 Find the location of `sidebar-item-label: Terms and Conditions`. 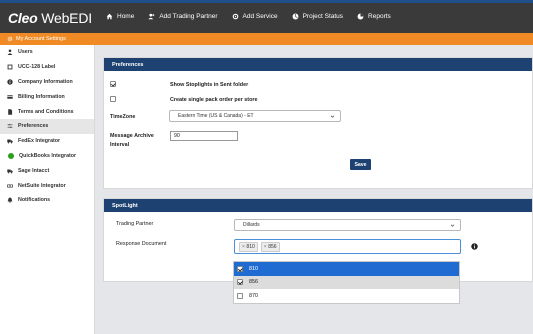

sidebar-item-label: Terms and Conditions is located at coordinates (46, 111).